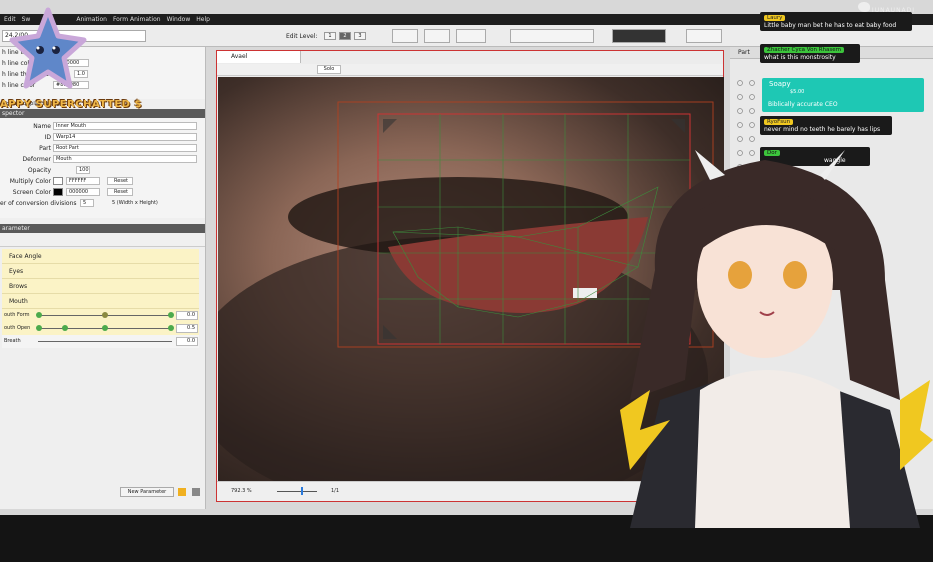  What do you see at coordinates (125, 148) in the screenshot?
I see `part-select: Root Part` at bounding box center [125, 148].